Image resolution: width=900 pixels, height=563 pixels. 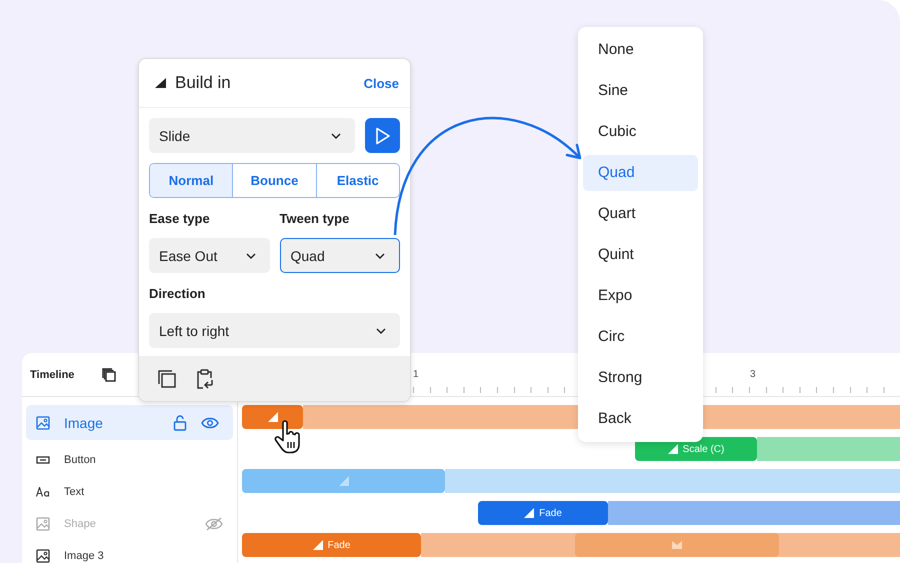 What do you see at coordinates (177, 293) in the screenshot?
I see `field-label: Direction` at bounding box center [177, 293].